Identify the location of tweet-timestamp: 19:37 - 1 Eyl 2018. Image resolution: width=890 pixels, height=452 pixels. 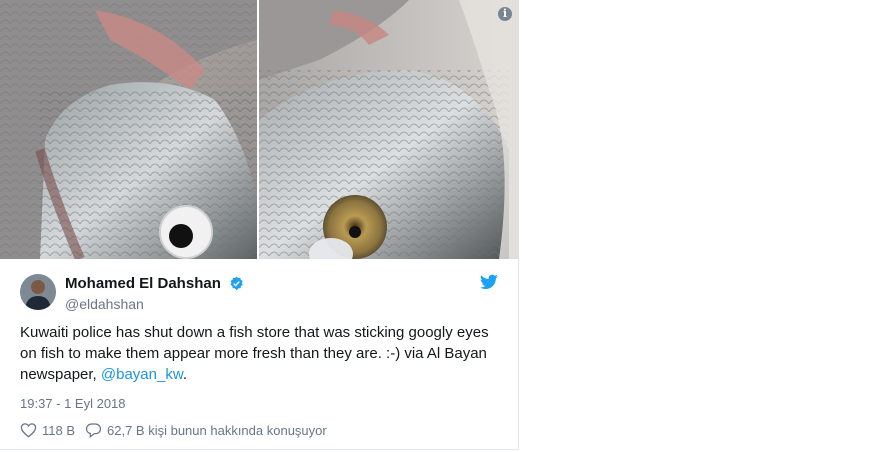
(73, 403).